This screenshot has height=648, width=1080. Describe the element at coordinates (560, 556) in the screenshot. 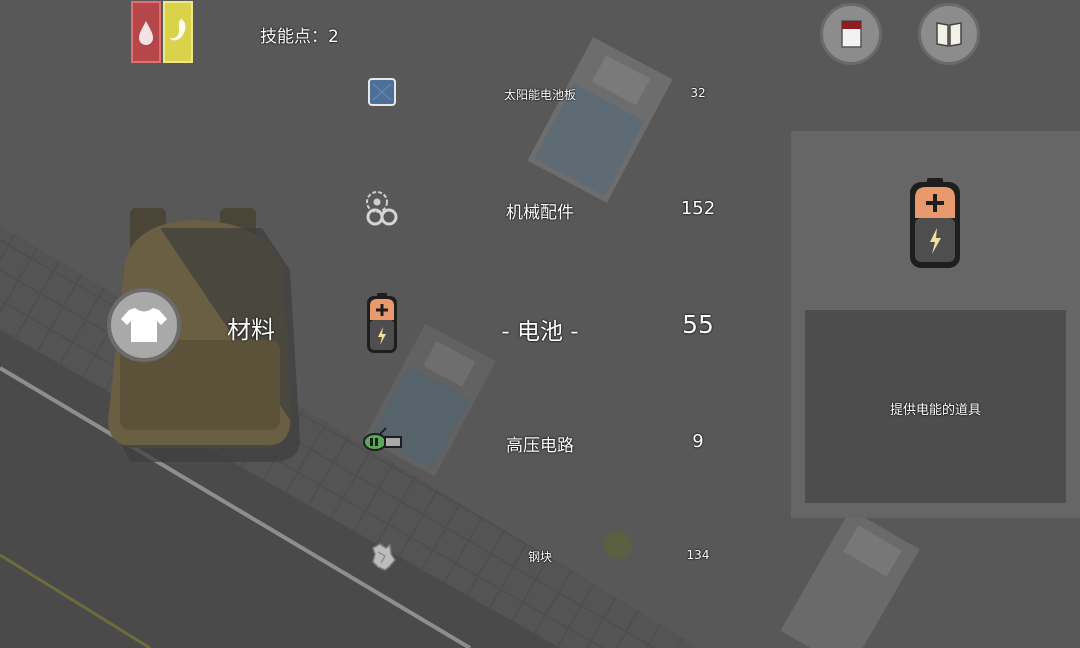

I see `item-row-steel-chunk: 钢块 134` at that location.